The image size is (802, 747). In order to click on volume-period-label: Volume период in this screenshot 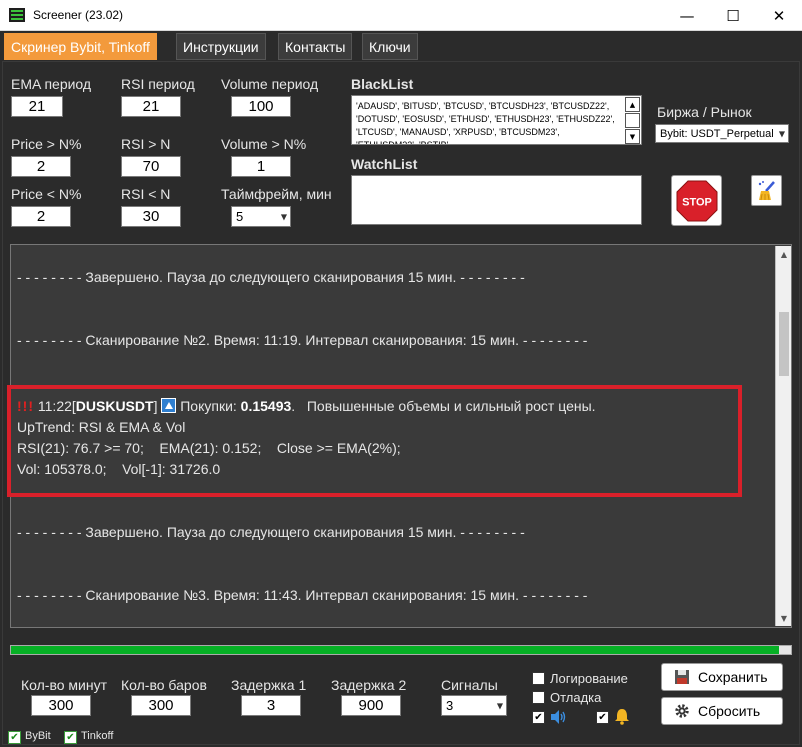, I will do `click(270, 84)`.